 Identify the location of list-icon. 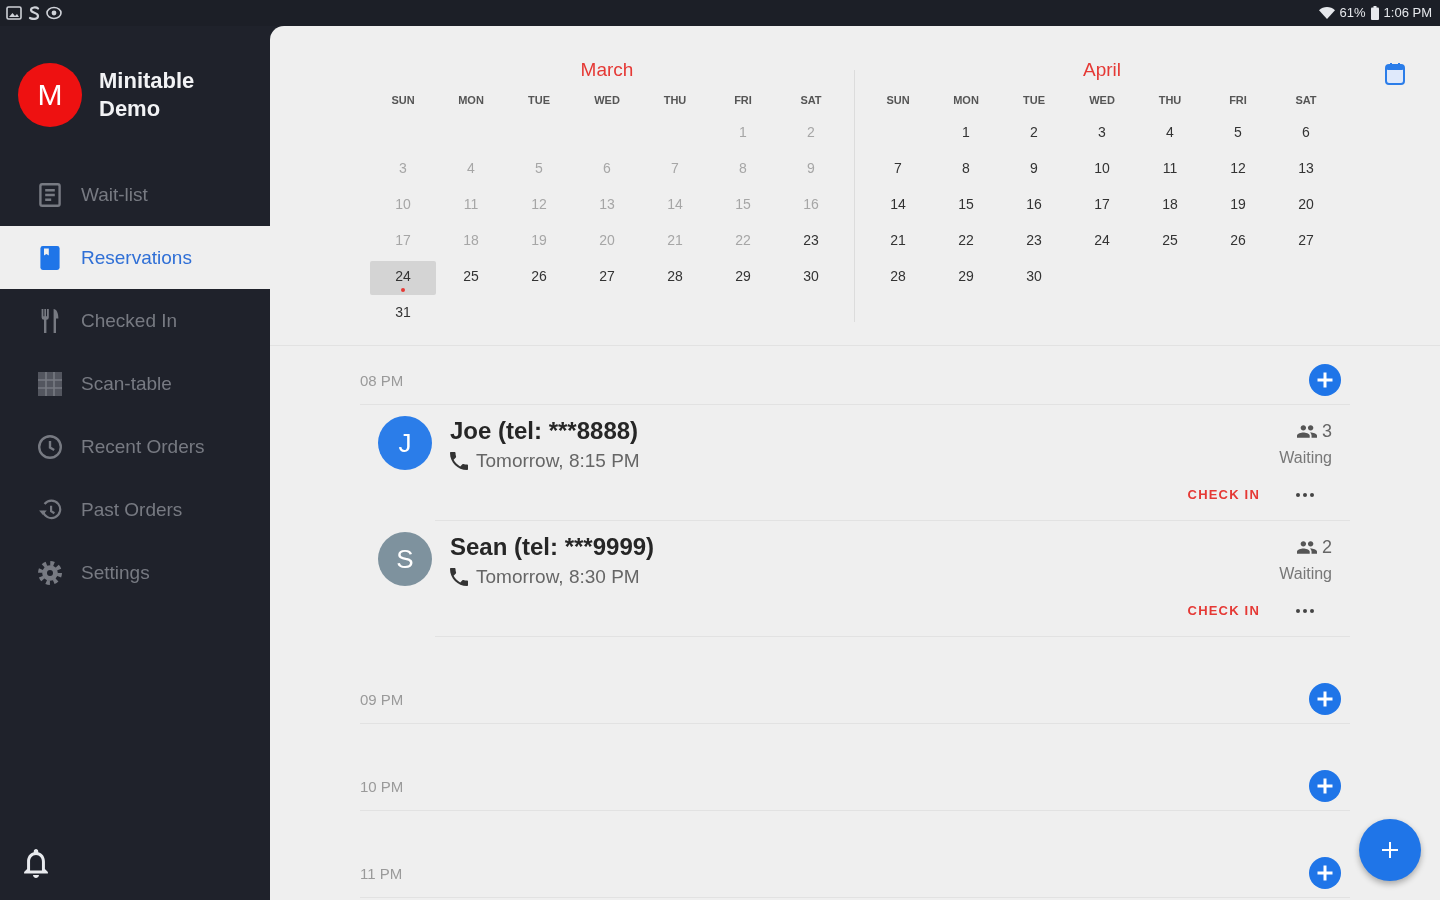
(50, 194).